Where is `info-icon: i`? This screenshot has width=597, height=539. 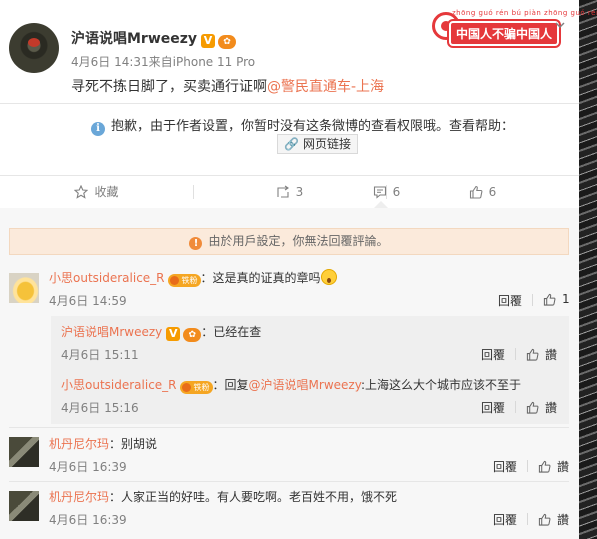 info-icon: i is located at coordinates (98, 129).